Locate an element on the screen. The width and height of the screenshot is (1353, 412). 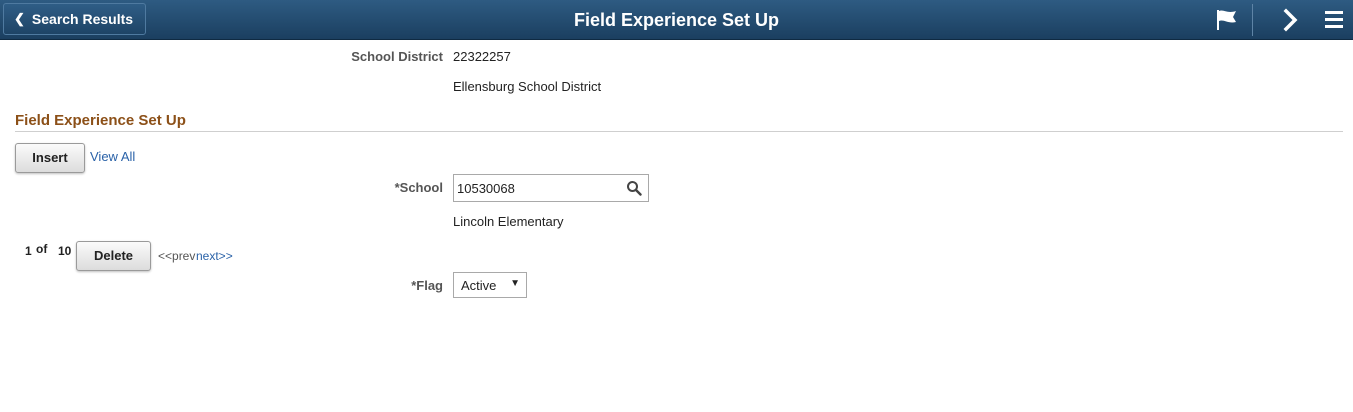
view-all-link: View All is located at coordinates (112, 156).